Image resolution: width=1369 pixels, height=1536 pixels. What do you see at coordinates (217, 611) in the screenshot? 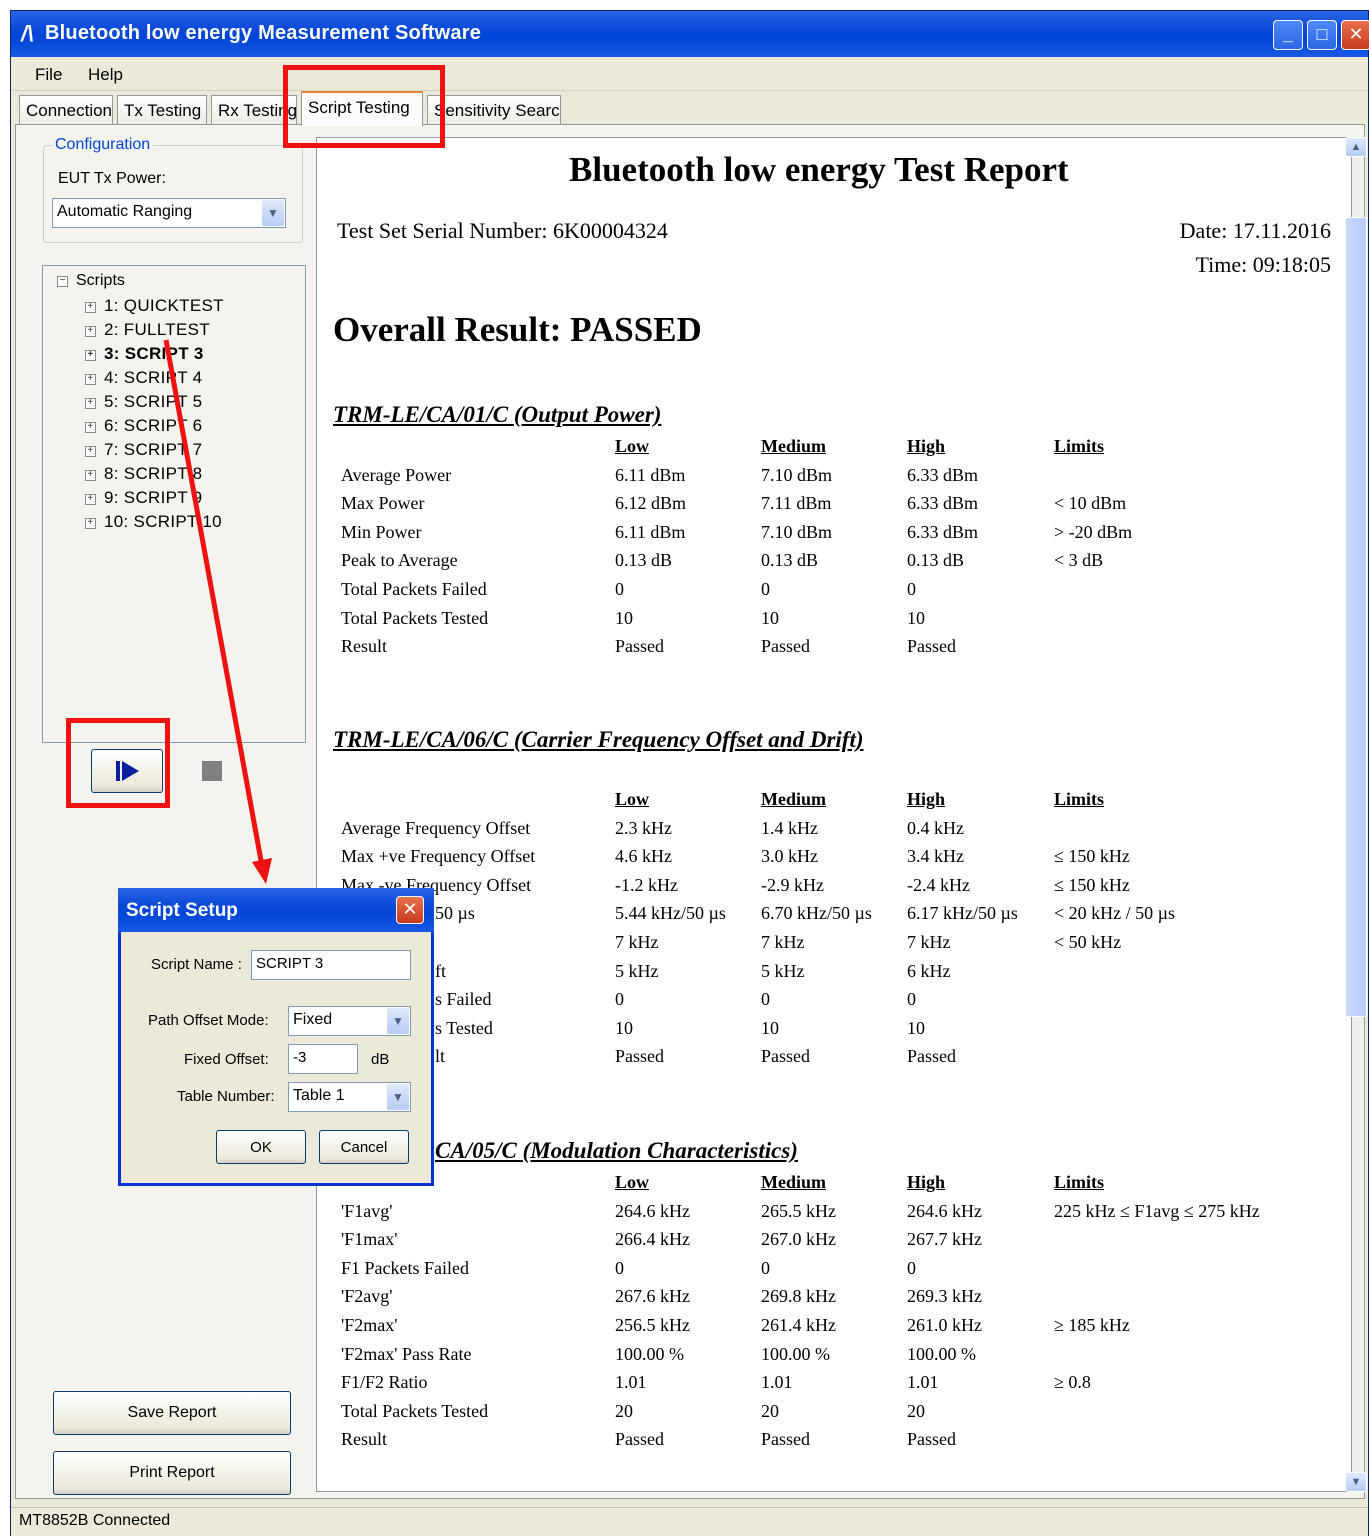
I see `annotation-arrow` at bounding box center [217, 611].